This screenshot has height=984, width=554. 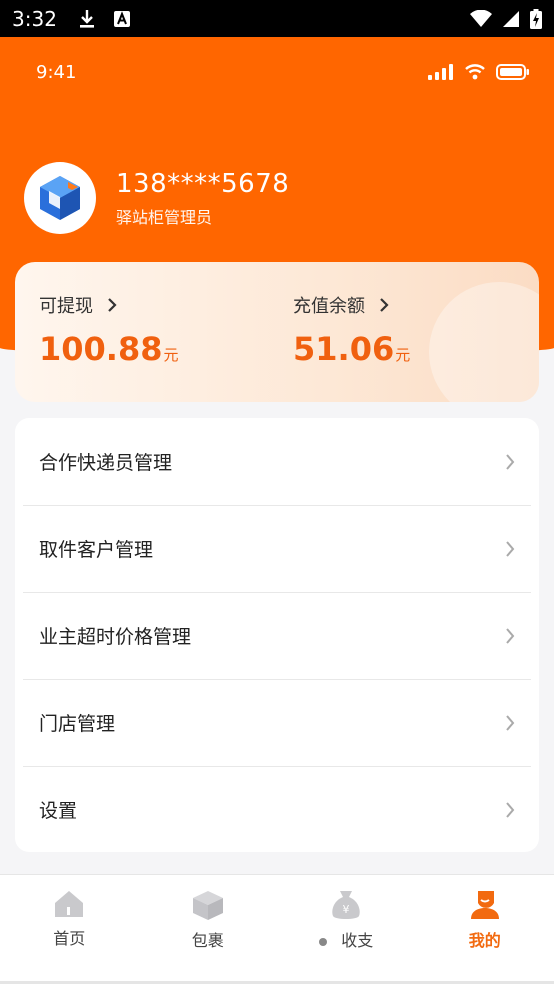 I want to click on profile-info: 138****5678 驿站柜管理员, so click(x=202, y=198).